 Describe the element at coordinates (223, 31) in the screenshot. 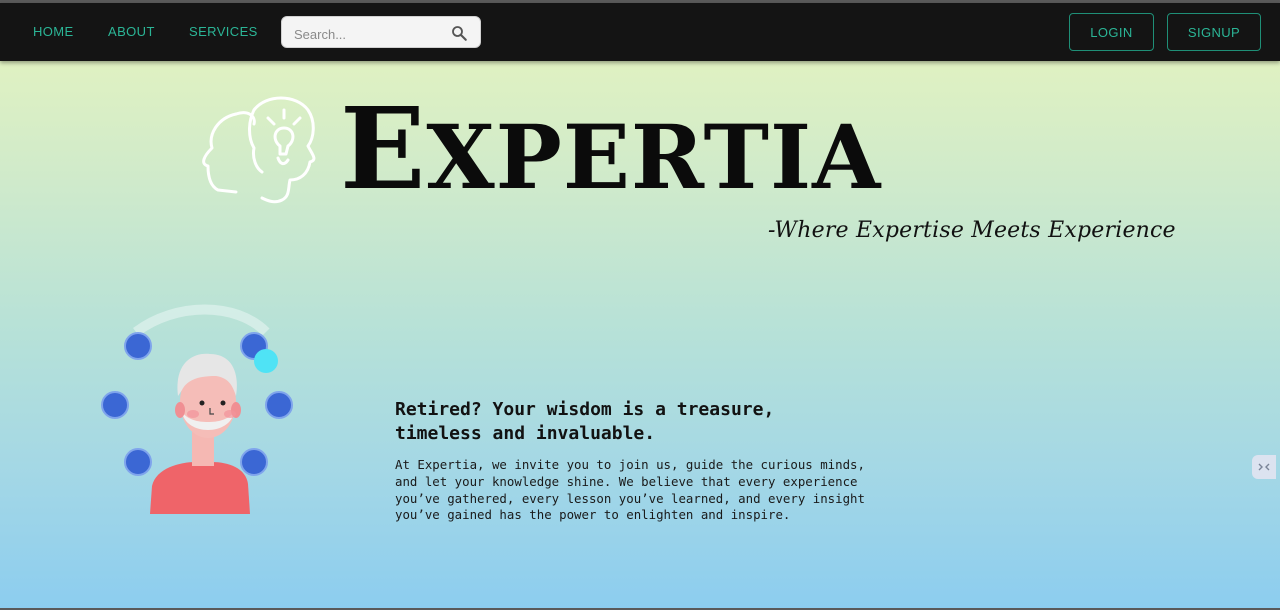

I see `nav-services-link: SERVICES` at that location.